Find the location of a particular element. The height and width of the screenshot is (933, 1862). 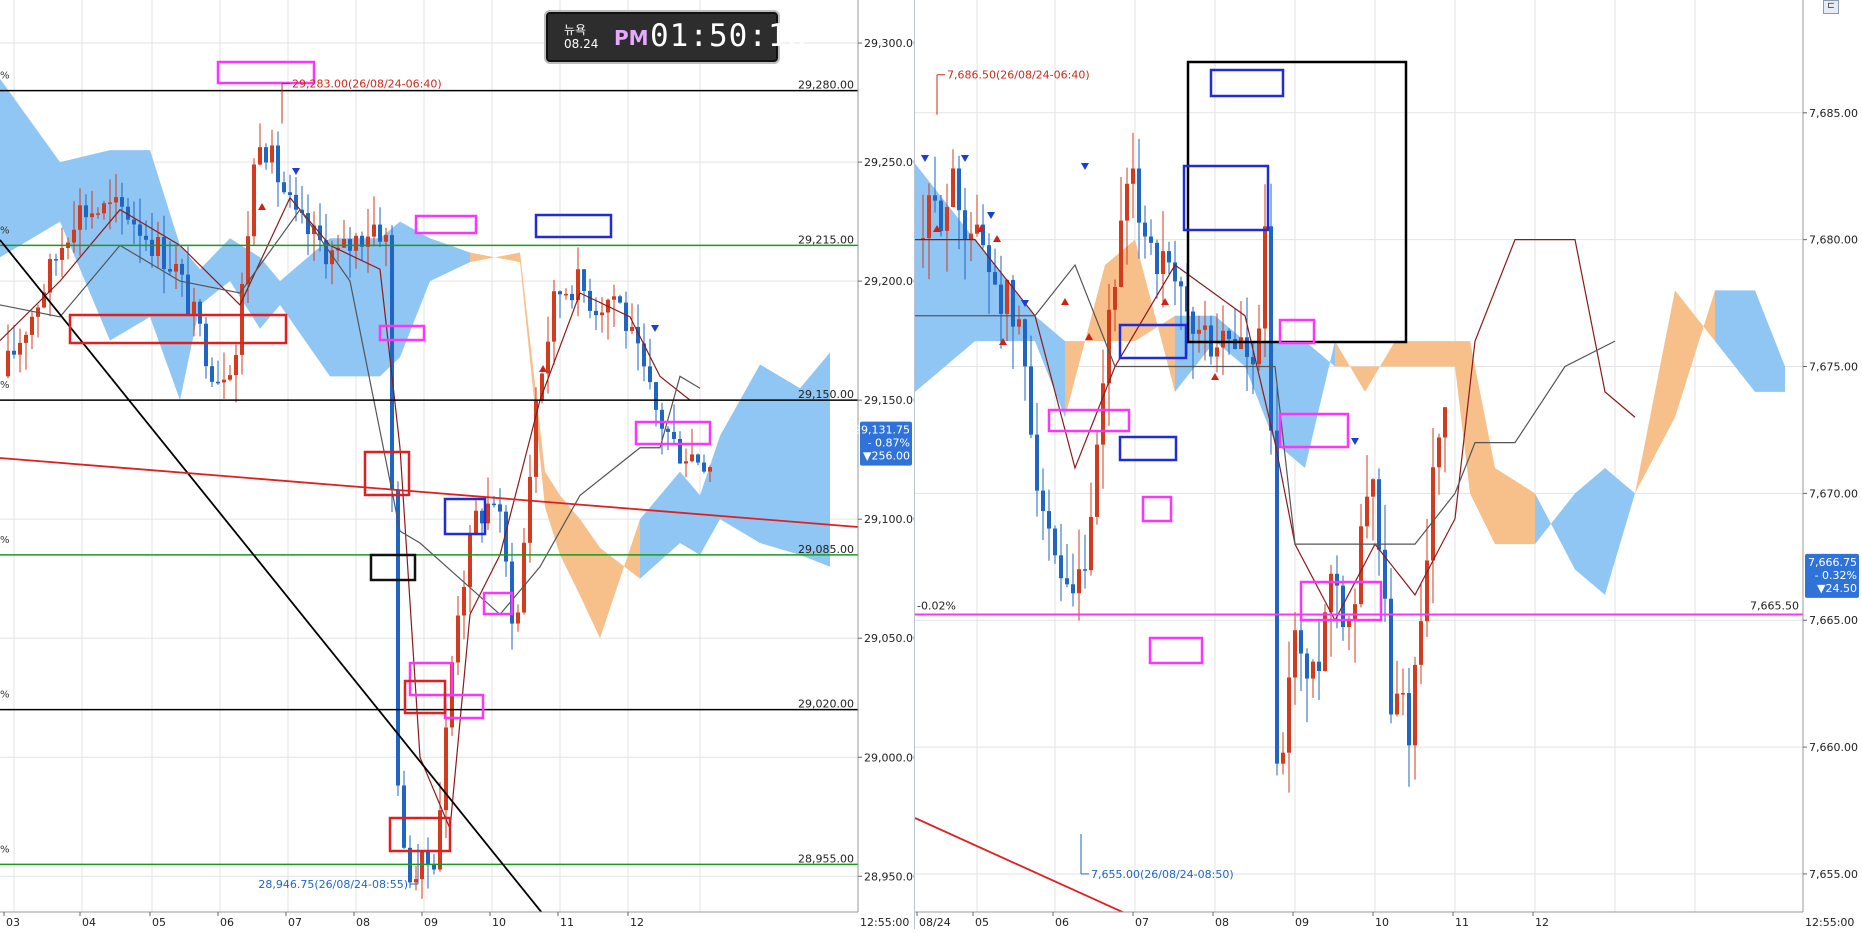

current-price-value: 7,666.75 is located at coordinates (1832, 562).